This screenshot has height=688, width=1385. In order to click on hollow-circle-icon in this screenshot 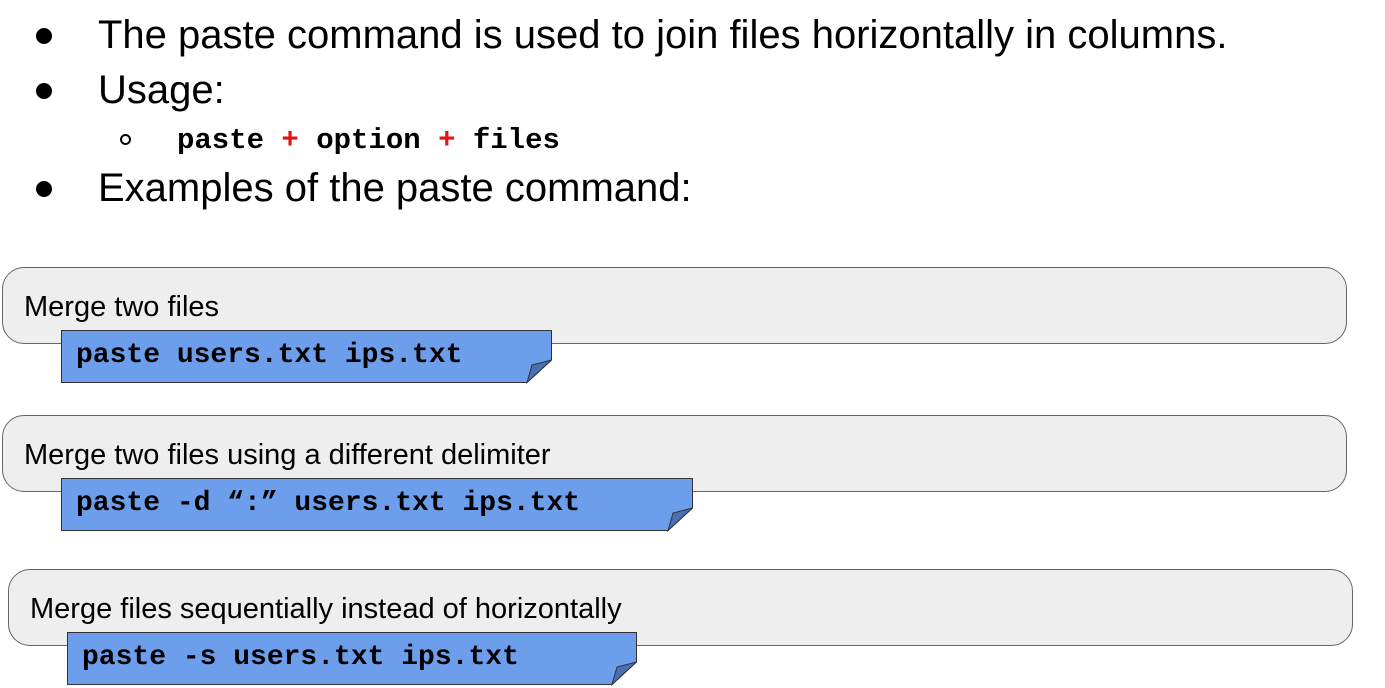, I will do `click(125, 139)`.